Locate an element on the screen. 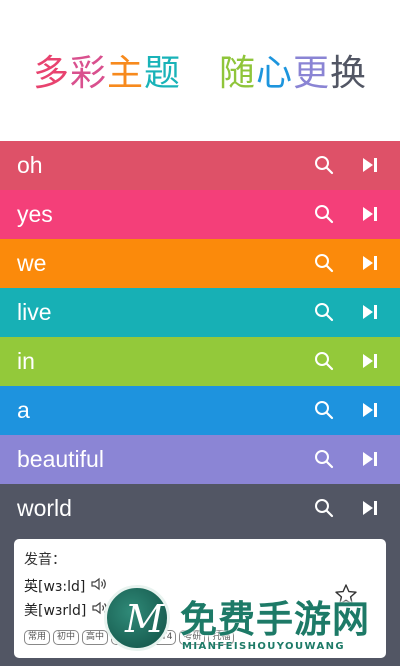 This screenshot has height=666, width=400. header-right-group: 随心更换 is located at coordinates (293, 70).